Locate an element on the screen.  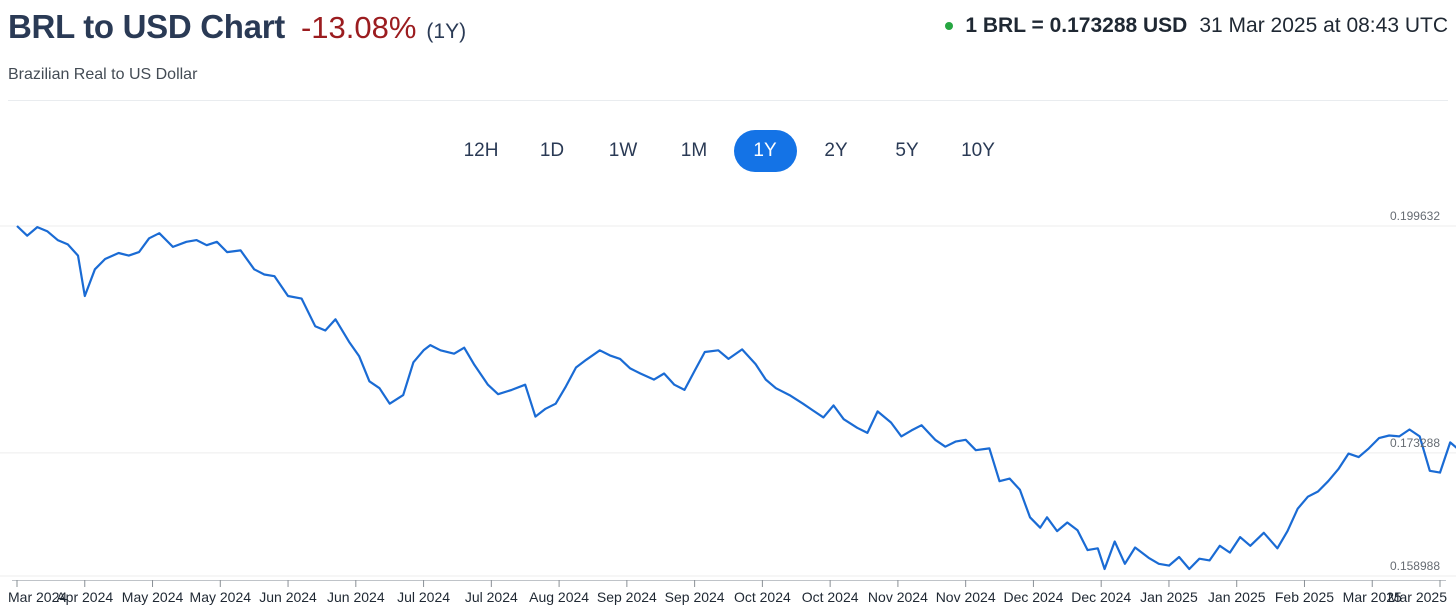
x-tick-label-19: Feb 2025 is located at coordinates (1304, 597).